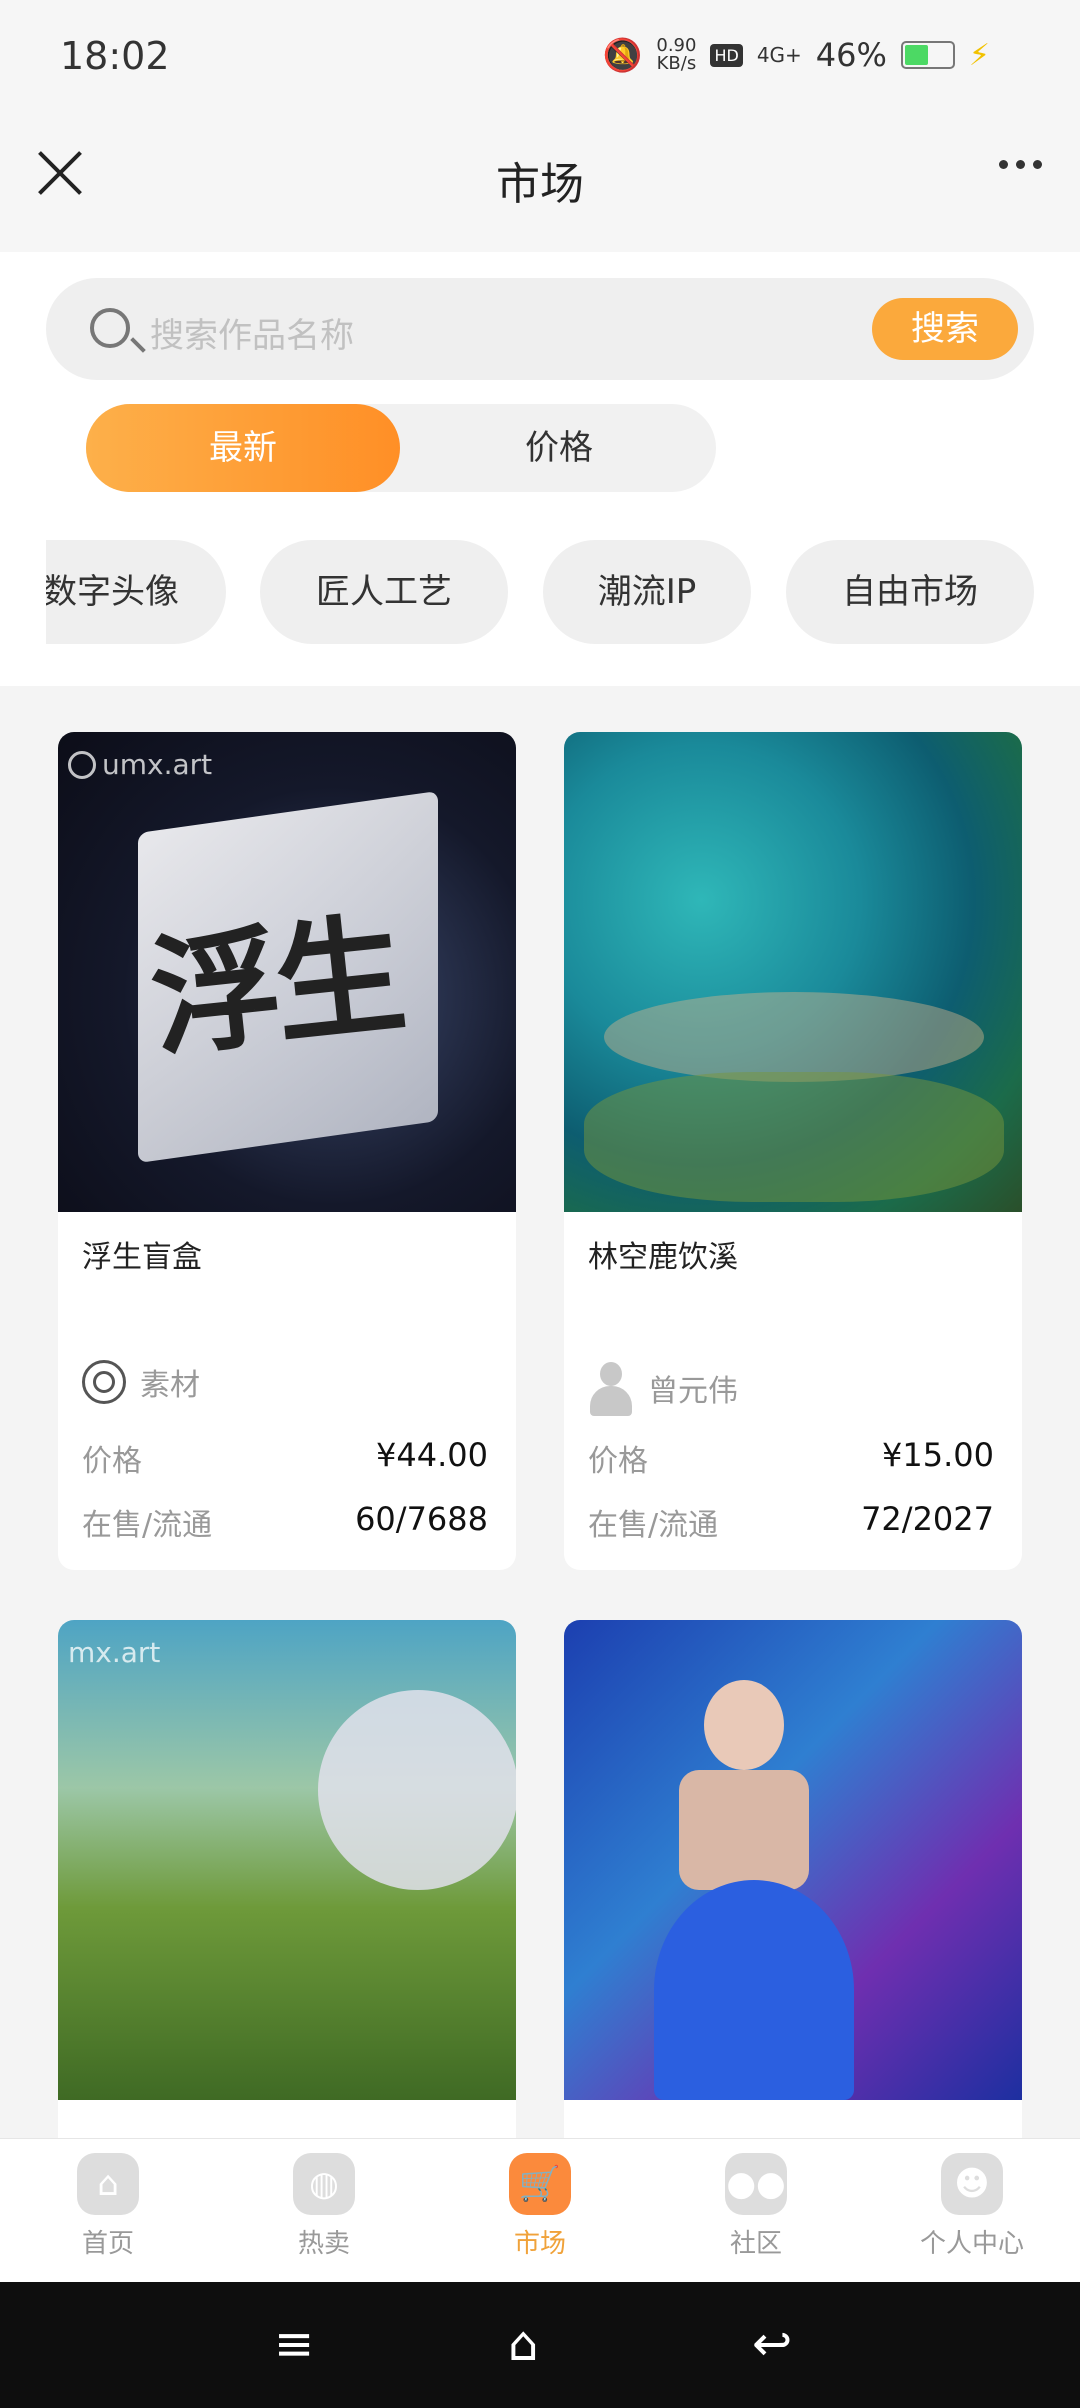  What do you see at coordinates (294, 2344) in the screenshot?
I see `menu-icon: ≡` at bounding box center [294, 2344].